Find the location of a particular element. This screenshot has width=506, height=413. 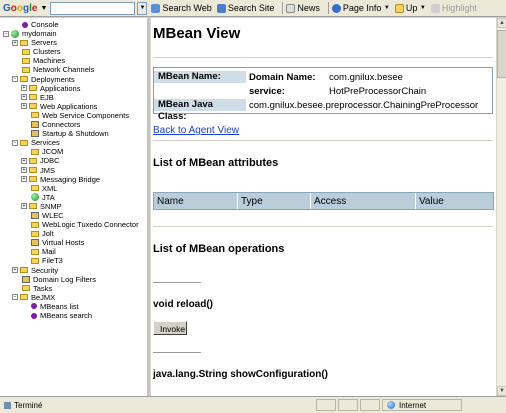

tree-node: Mail is located at coordinates (73, 251).